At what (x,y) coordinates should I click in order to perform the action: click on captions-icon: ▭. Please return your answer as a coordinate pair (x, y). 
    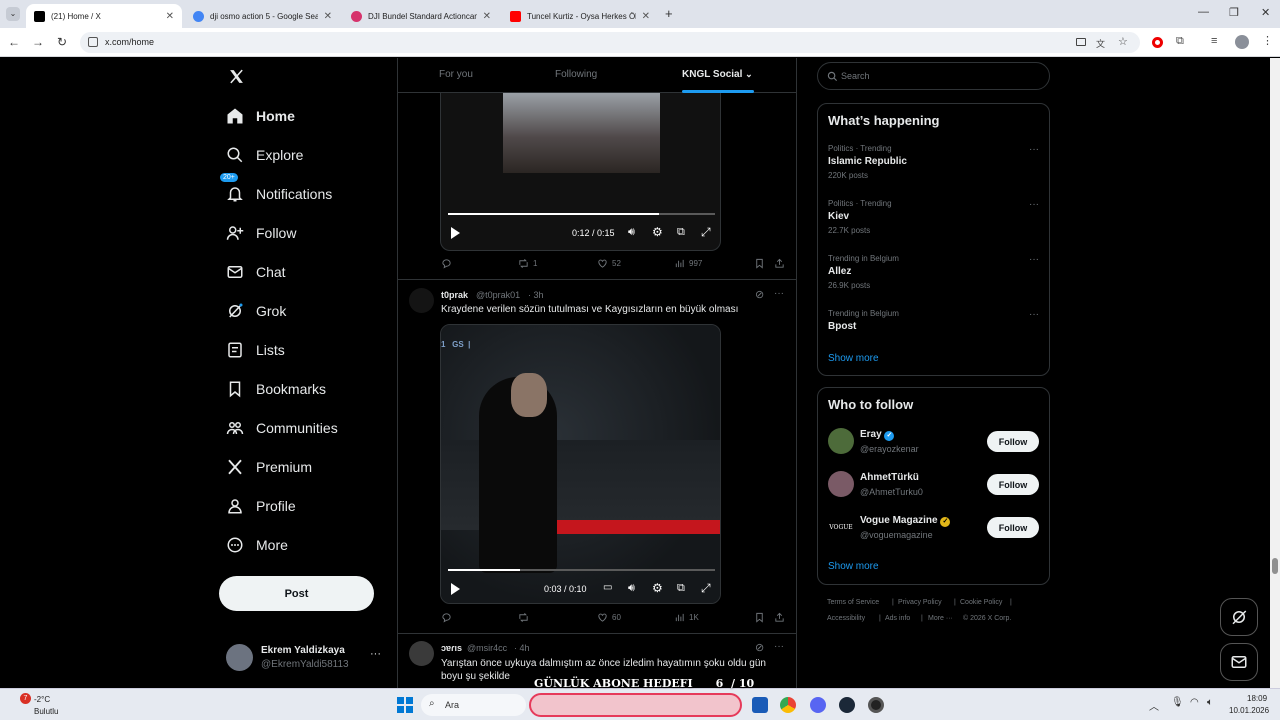
    Looking at the image, I should click on (607, 587).